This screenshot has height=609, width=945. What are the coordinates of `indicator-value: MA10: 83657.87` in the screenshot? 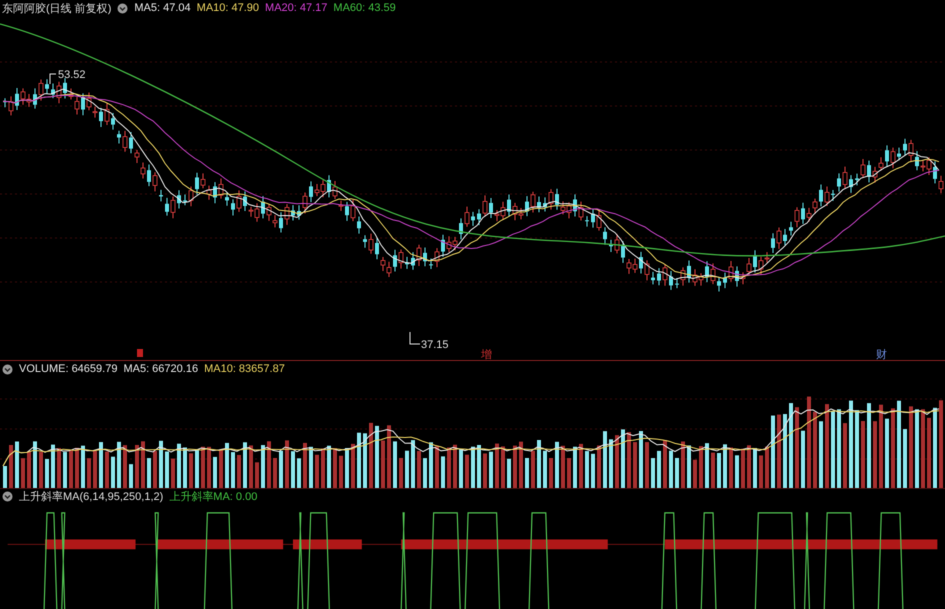 It's located at (244, 369).